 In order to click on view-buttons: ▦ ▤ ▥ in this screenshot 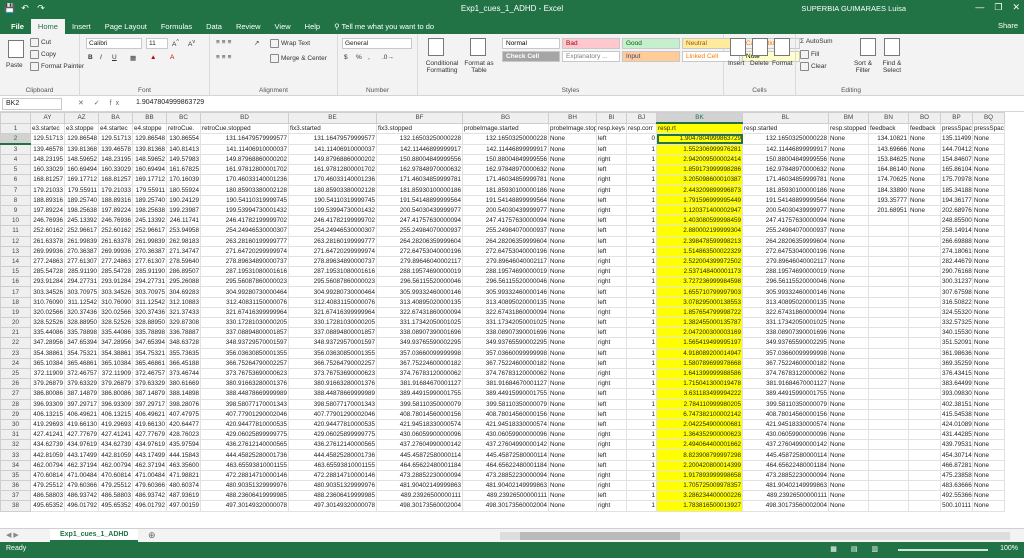, I will do `click(857, 549)`.